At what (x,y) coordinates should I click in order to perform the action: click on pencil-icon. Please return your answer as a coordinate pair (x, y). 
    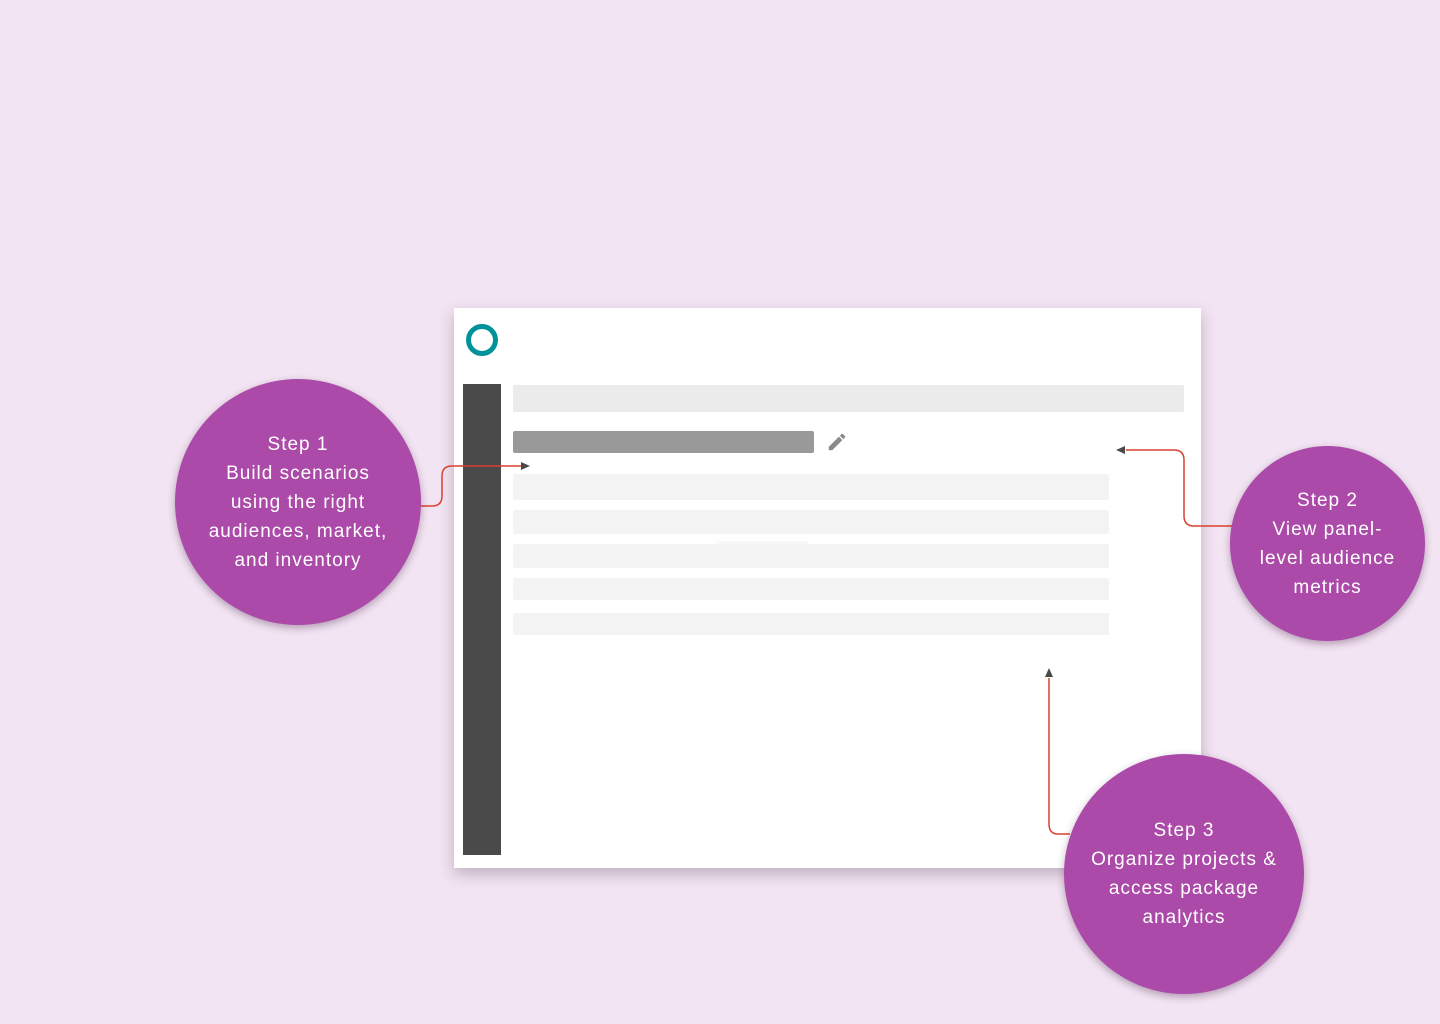
    Looking at the image, I should click on (837, 442).